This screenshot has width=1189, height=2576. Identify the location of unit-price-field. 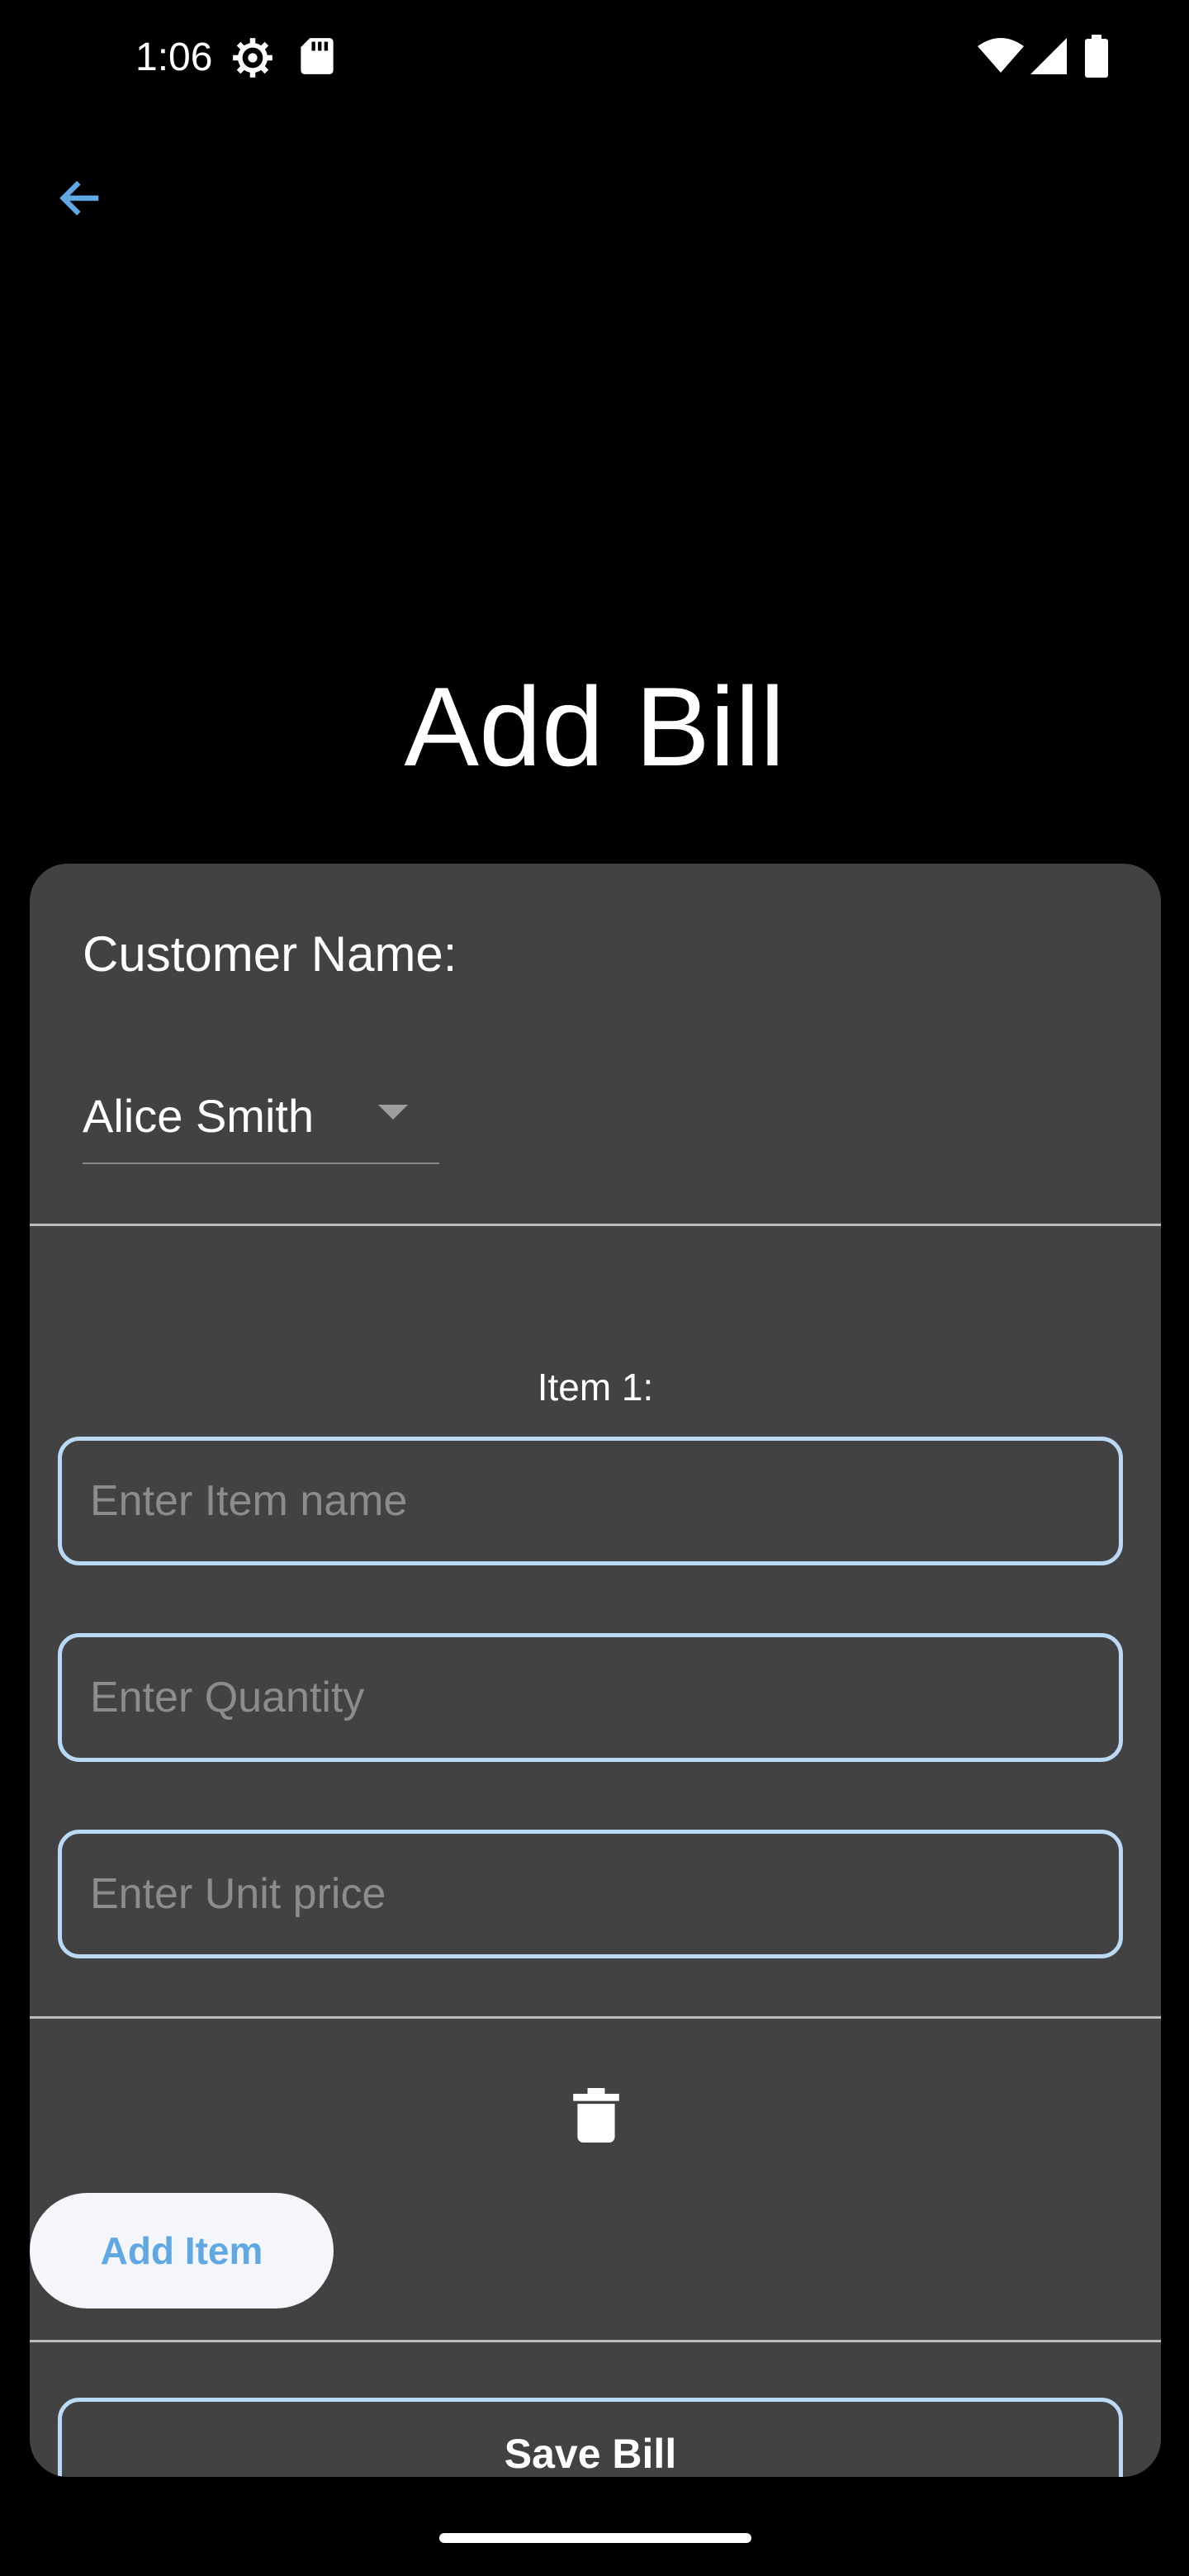
(590, 1894).